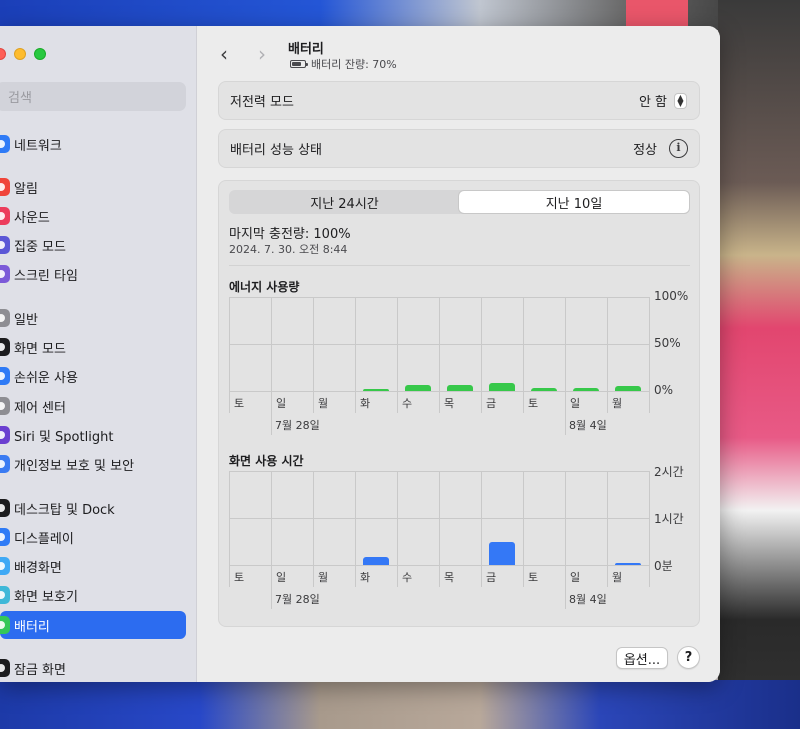  I want to click on sidebar-item-accessibility: 손쉬운 사용, so click(93, 376).